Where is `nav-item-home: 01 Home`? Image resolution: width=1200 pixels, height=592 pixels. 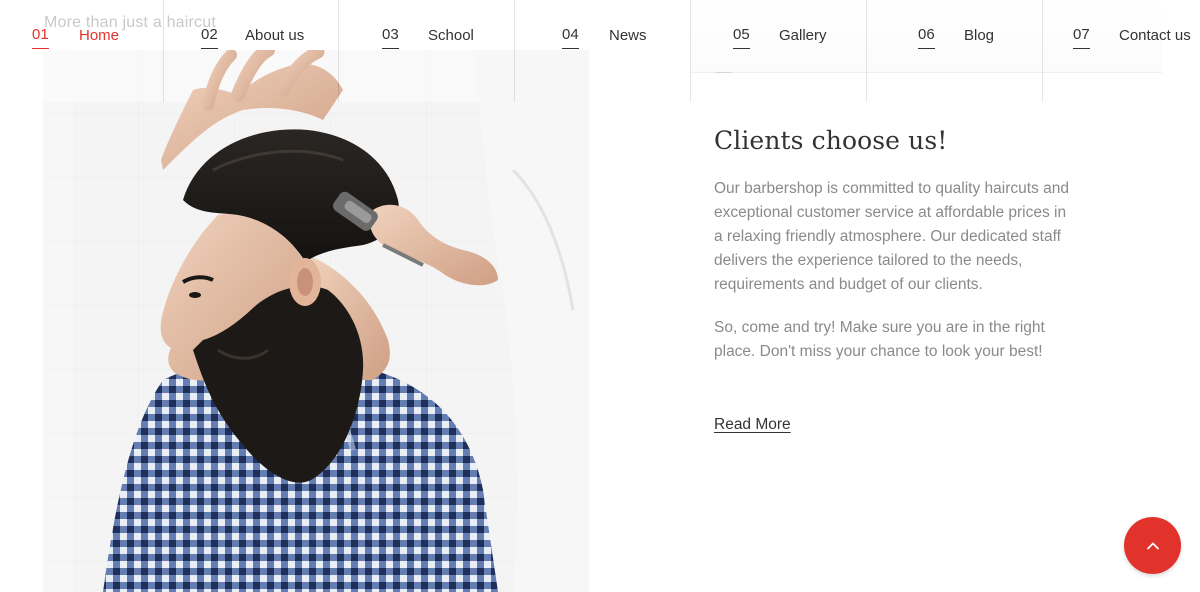
nav-item-home: 01 Home is located at coordinates (82, 51).